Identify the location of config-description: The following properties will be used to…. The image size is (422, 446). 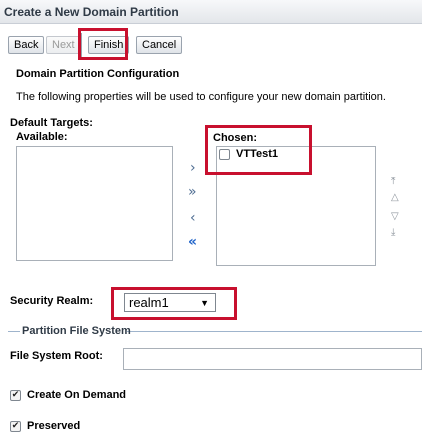
(201, 97).